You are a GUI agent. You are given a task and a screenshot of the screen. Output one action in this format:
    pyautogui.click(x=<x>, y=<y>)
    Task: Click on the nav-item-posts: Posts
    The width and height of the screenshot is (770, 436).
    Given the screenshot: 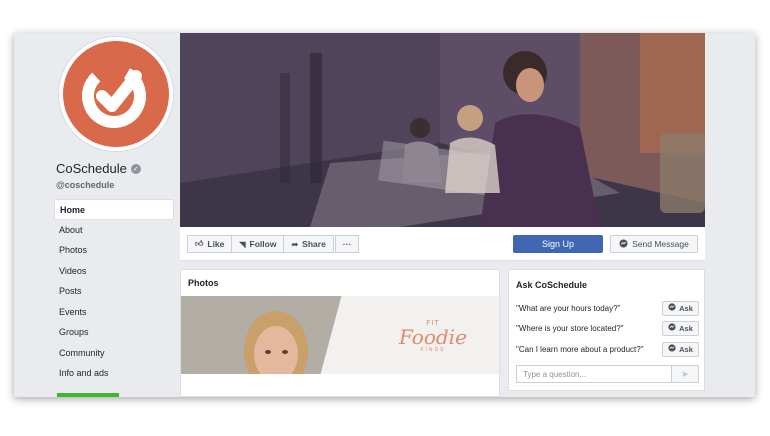 What is the action you would take?
    pyautogui.click(x=114, y=291)
    